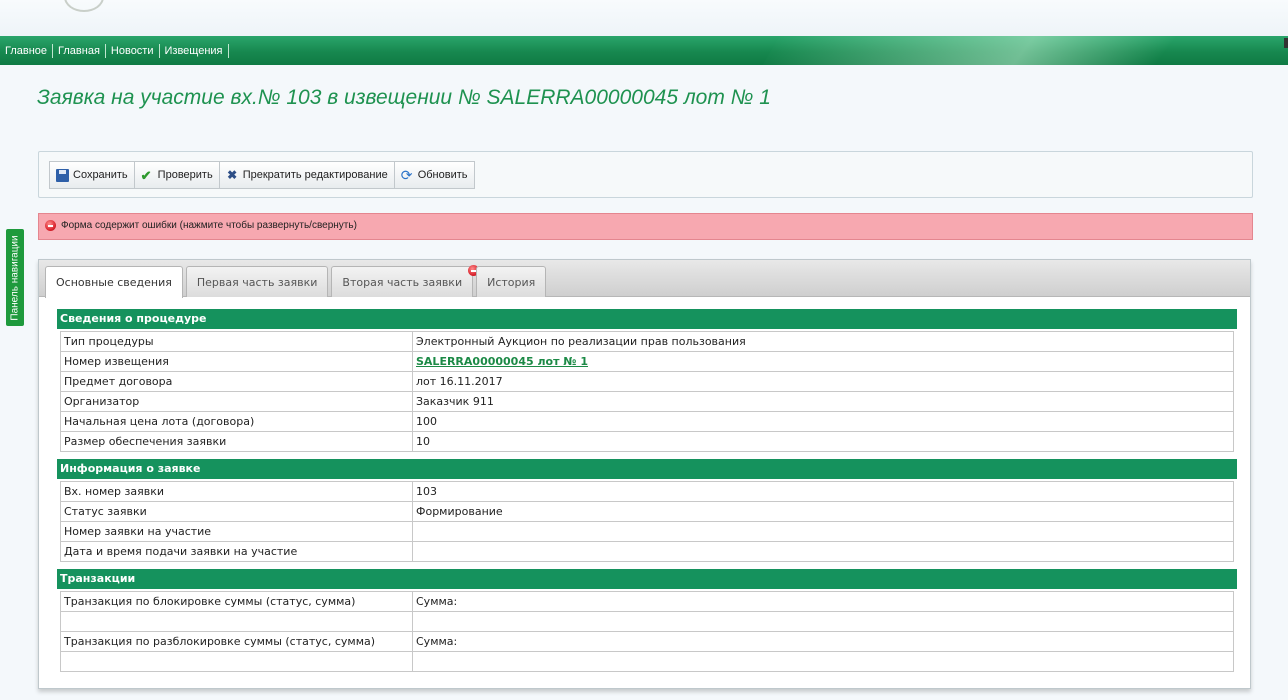  I want to click on row-label: Вх. номер заявки, so click(236, 491).